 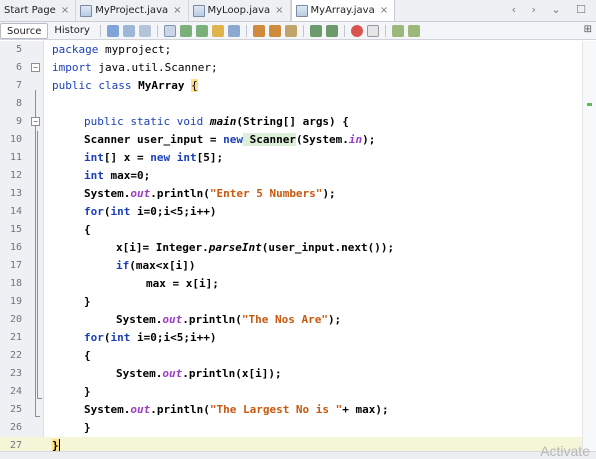 I want to click on code-line: 12 int max=0;, so click(x=298, y=176).